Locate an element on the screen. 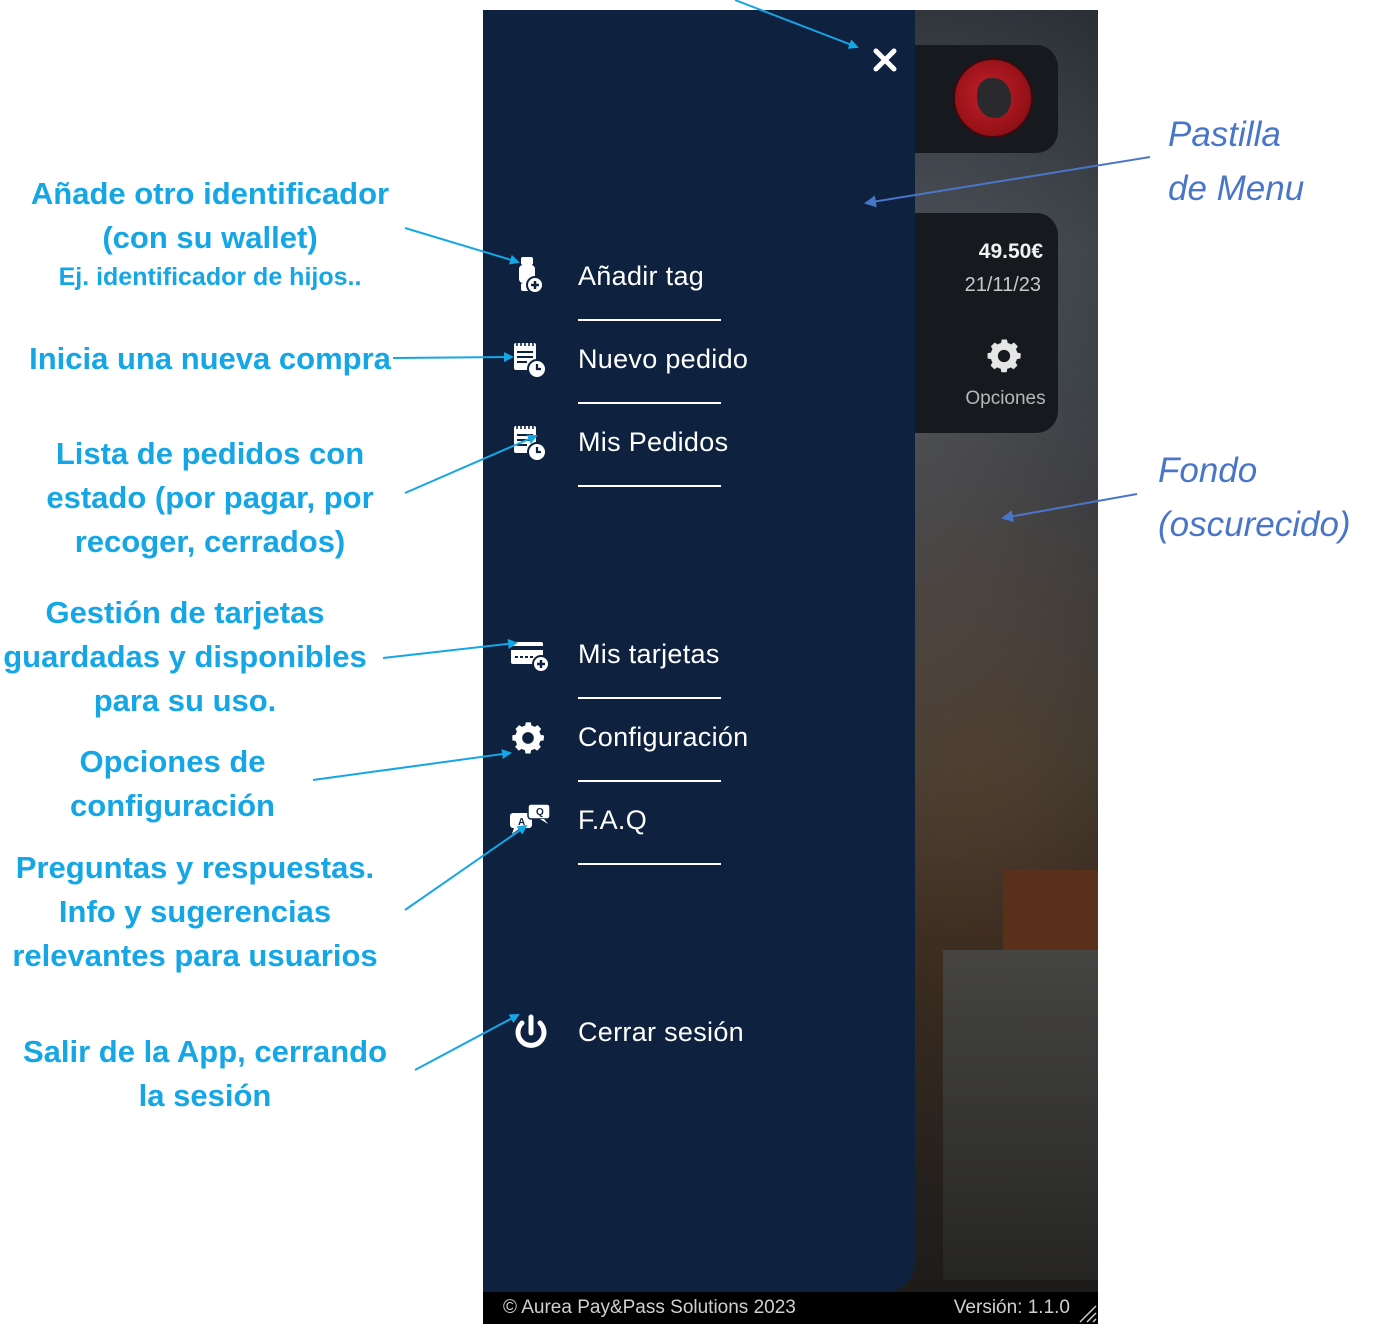  version-text: Versión: 1.1.0 is located at coordinates (1011, 1307).